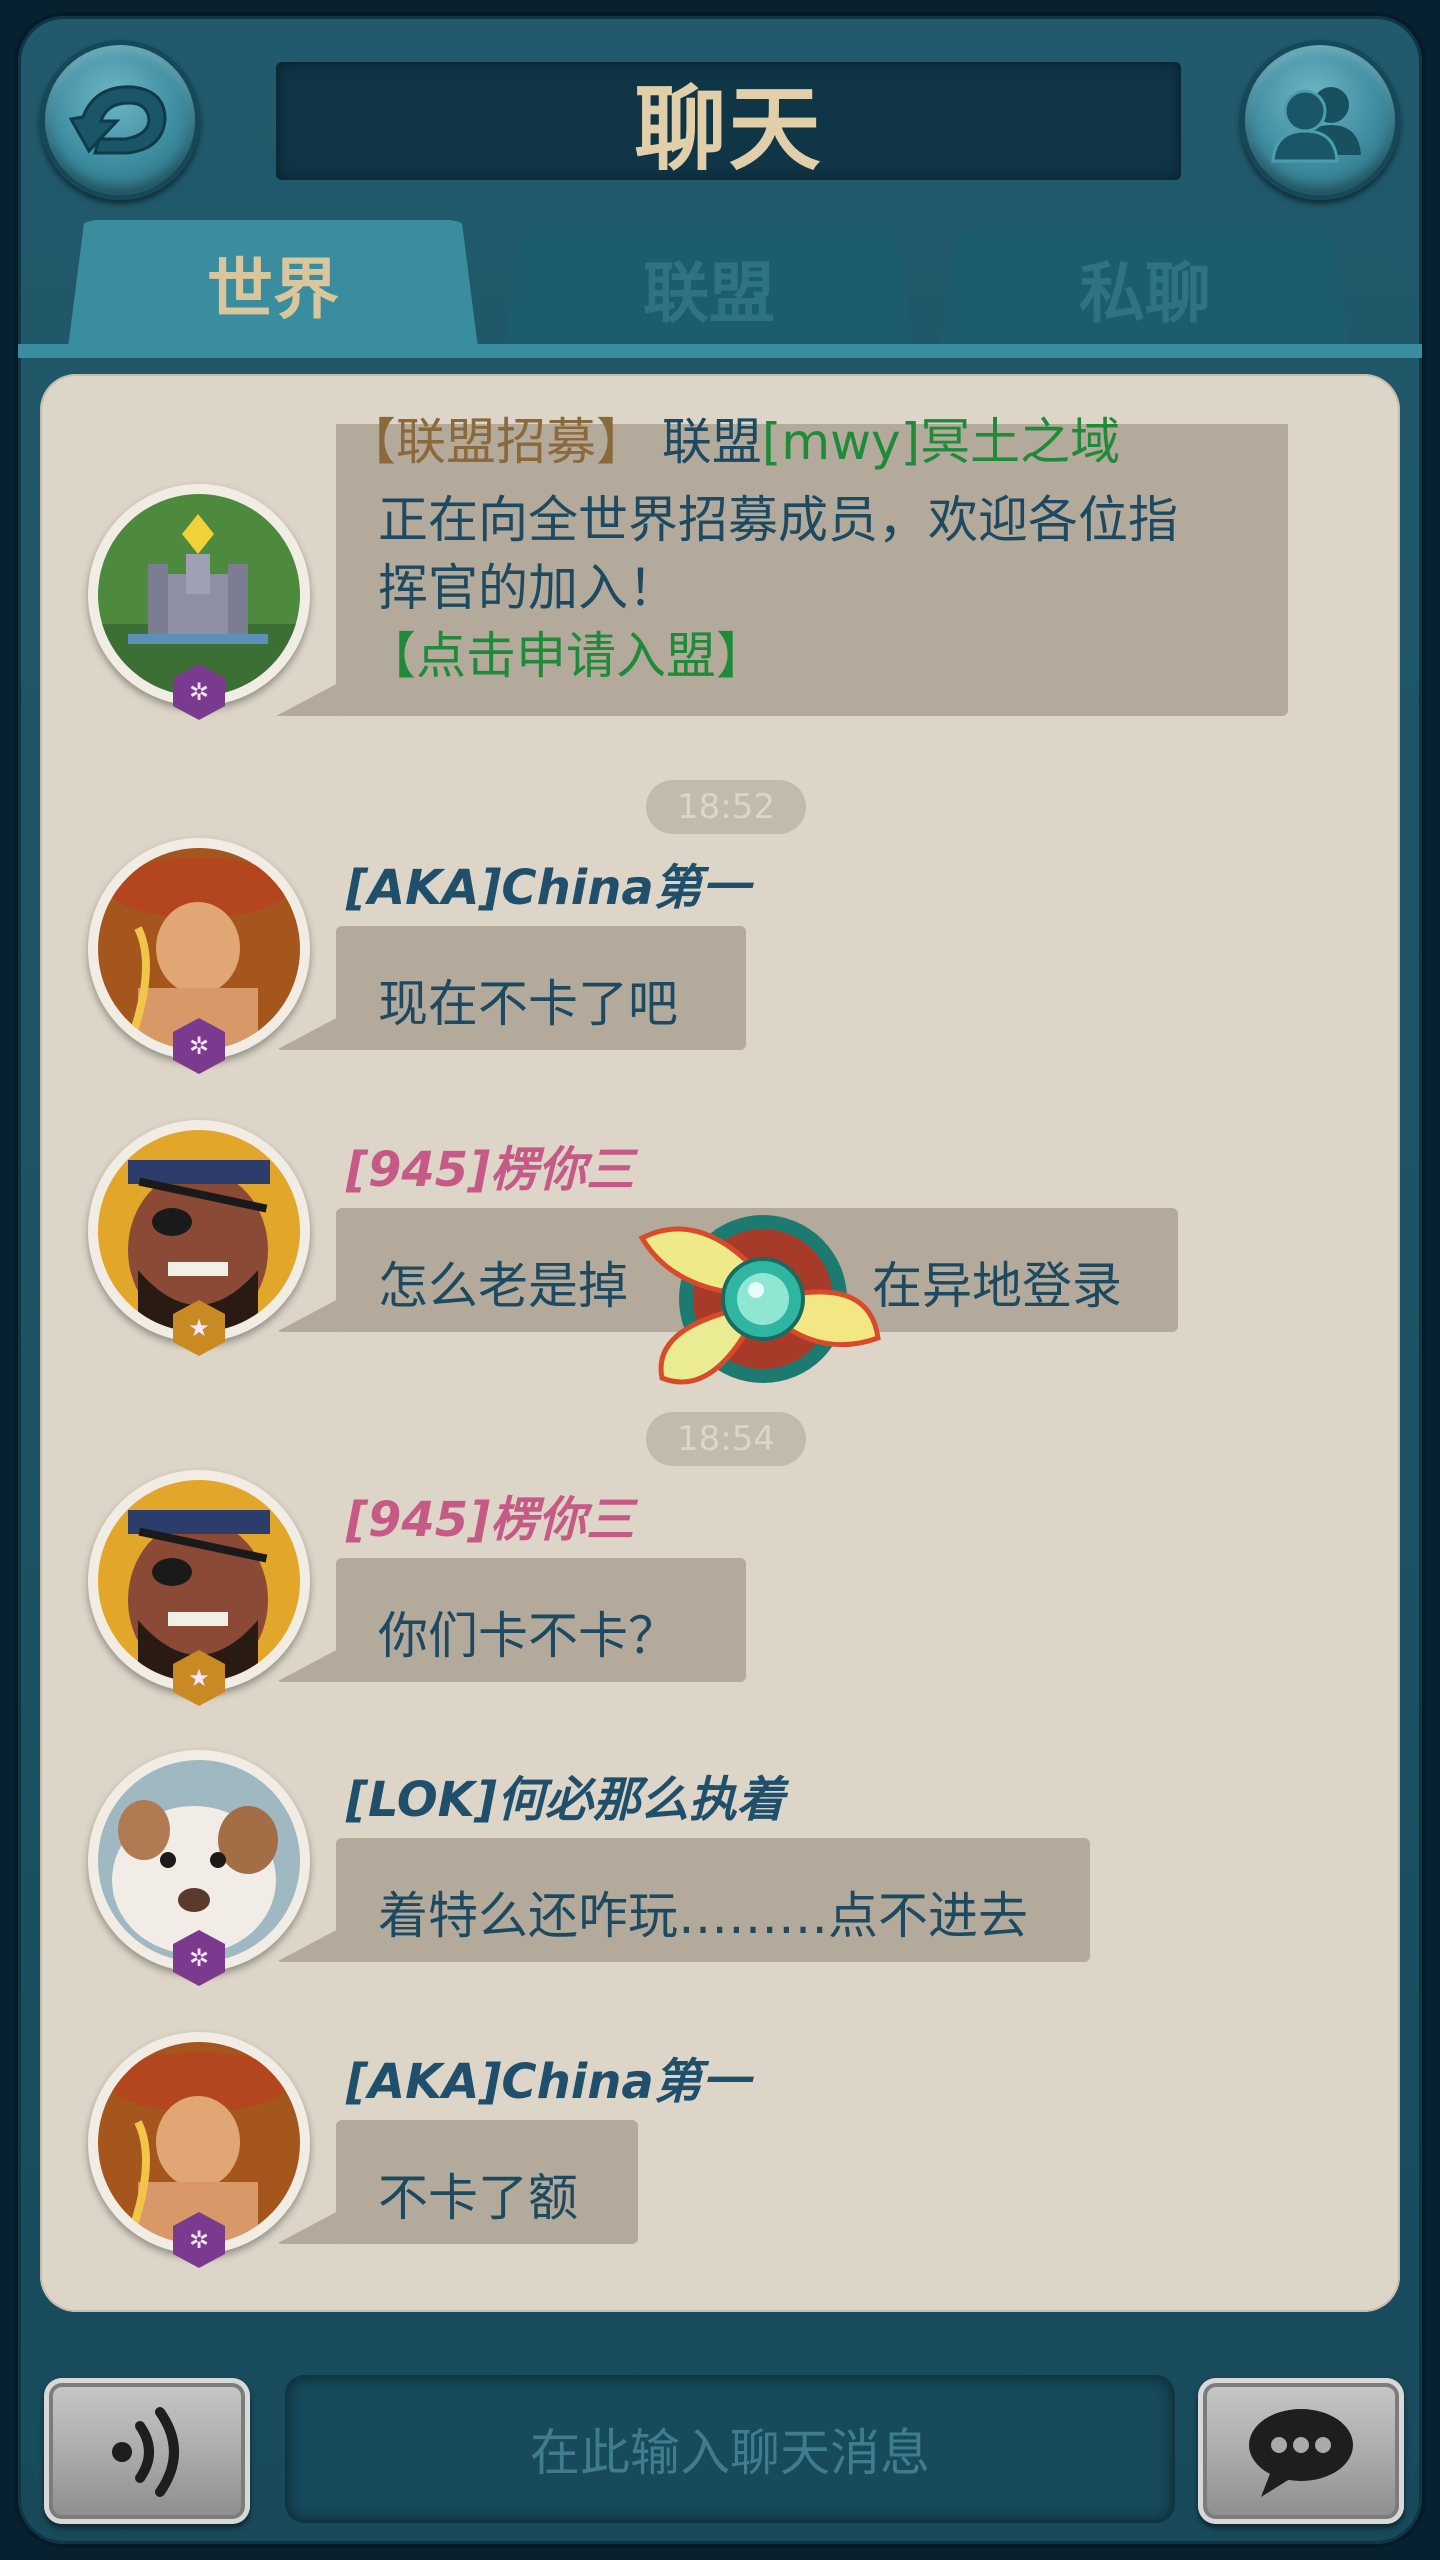 The width and height of the screenshot is (1440, 2560). I want to click on tab-alliance: 联盟, so click(709, 288).